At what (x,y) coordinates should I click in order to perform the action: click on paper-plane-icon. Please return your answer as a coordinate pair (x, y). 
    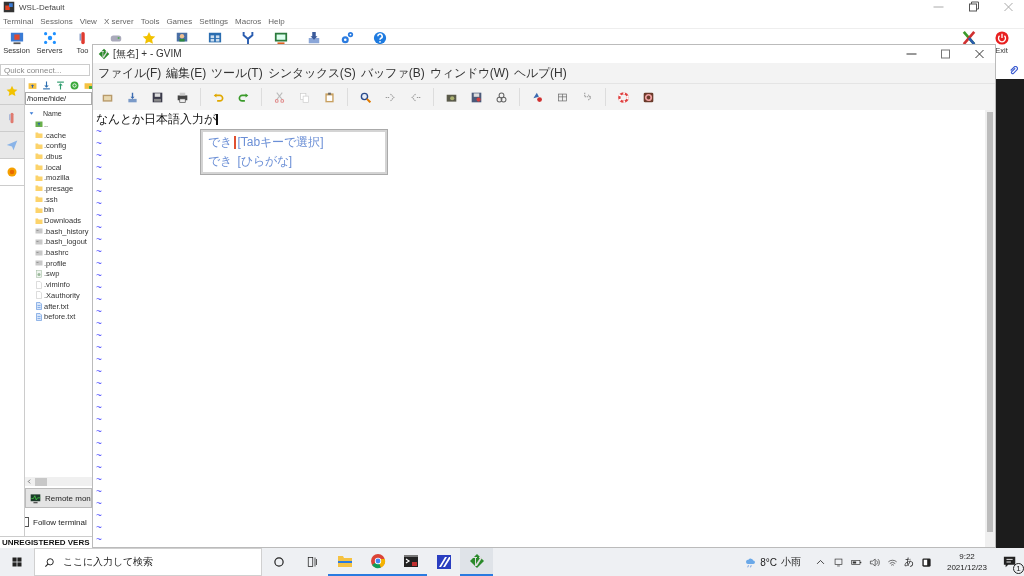
    Looking at the image, I should click on (12, 145).